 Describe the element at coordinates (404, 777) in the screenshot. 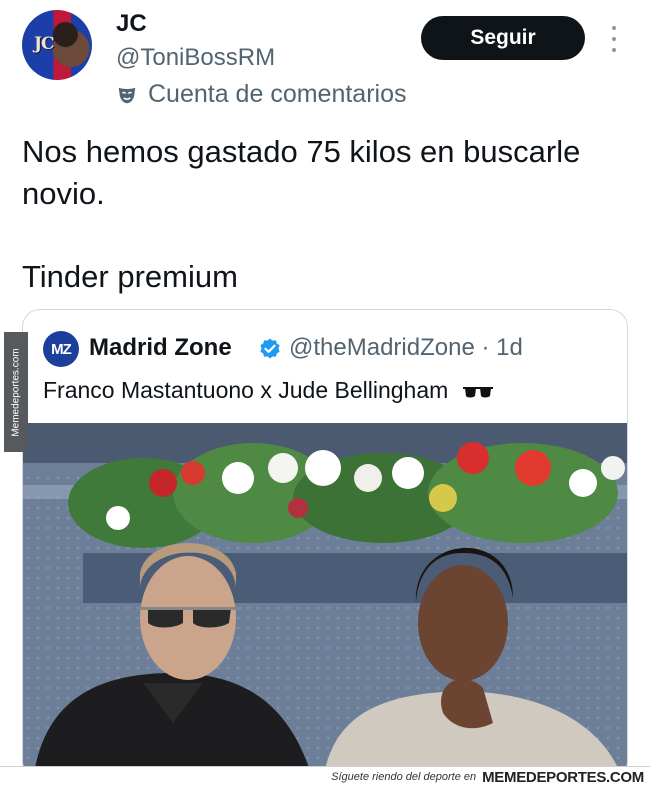

I see `footer-tagline: Síguete riendo del deporte en` at that location.